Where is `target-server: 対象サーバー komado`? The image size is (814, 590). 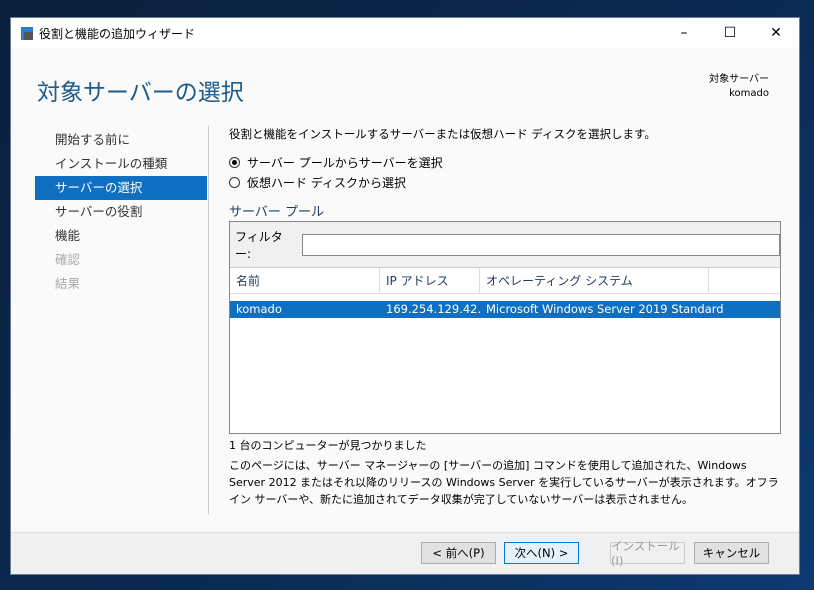 target-server: 対象サーバー komado is located at coordinates (739, 87).